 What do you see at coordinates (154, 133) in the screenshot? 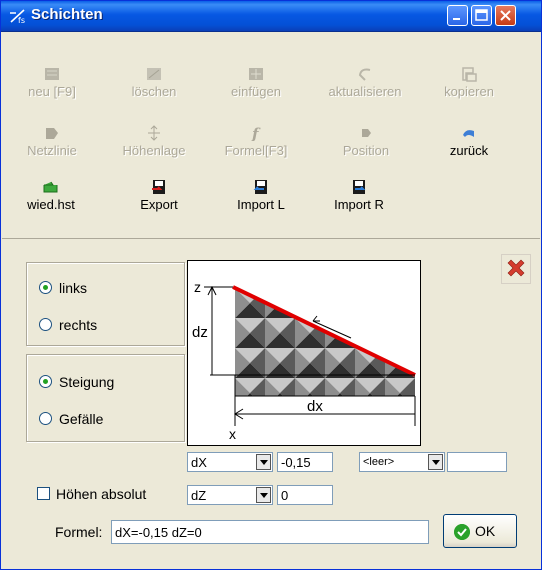
I see `height-position-icon` at bounding box center [154, 133].